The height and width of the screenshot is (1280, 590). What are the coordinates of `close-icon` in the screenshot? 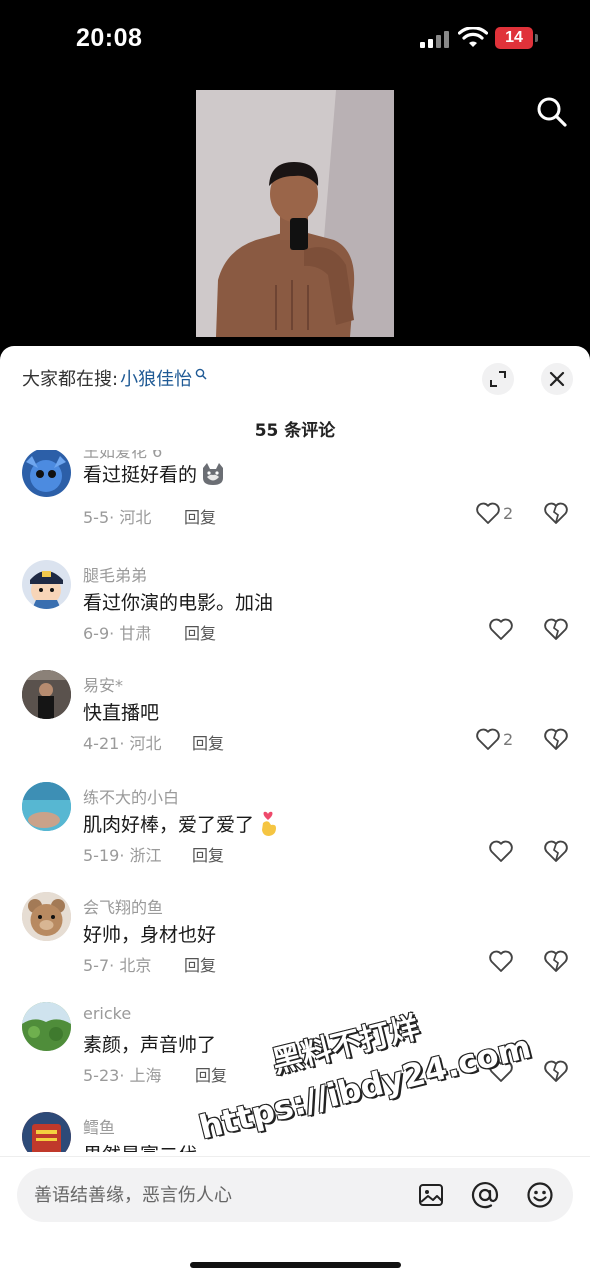 It's located at (557, 379).